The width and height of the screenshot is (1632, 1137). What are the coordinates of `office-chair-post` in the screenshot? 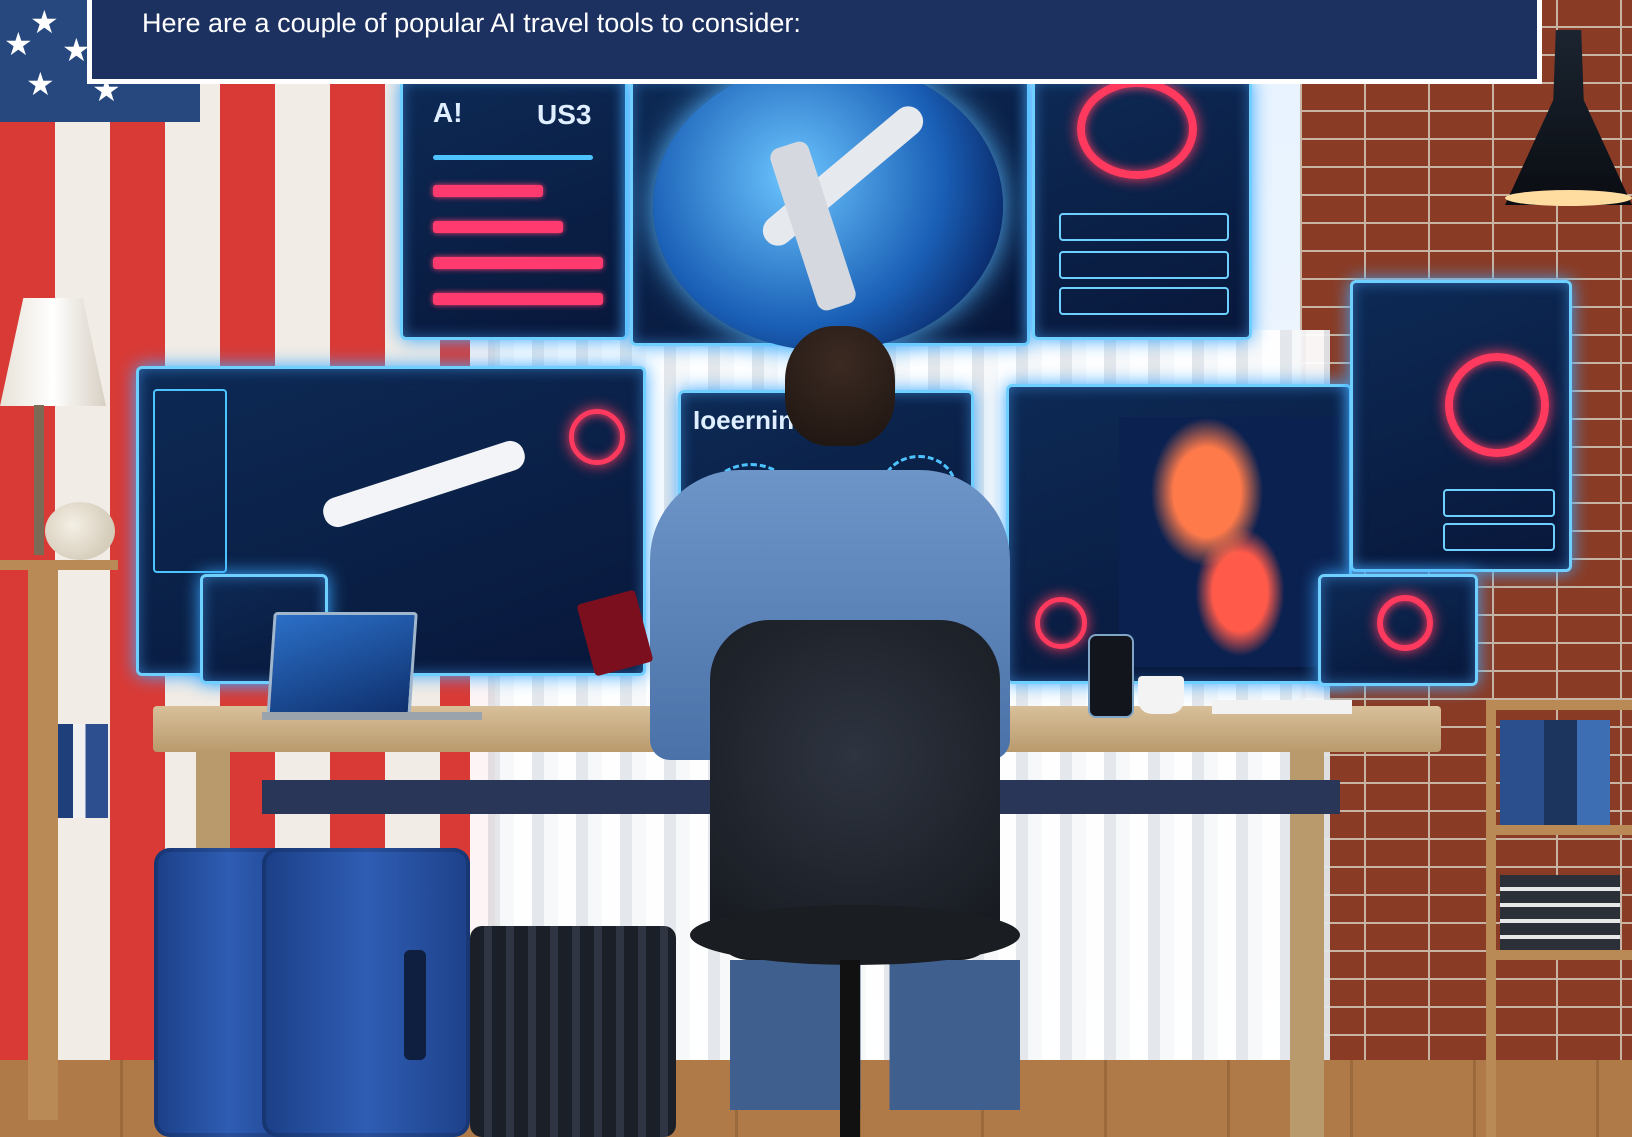 It's located at (850, 1048).